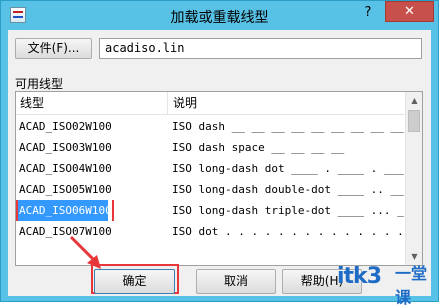  I want to click on watermark: itk3 一堂课, so click(387, 281).